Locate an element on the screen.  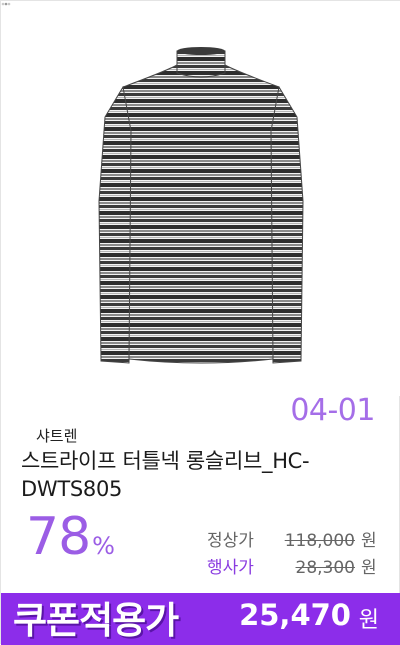
coupon-price-unit: 원 is located at coordinates (368, 620).